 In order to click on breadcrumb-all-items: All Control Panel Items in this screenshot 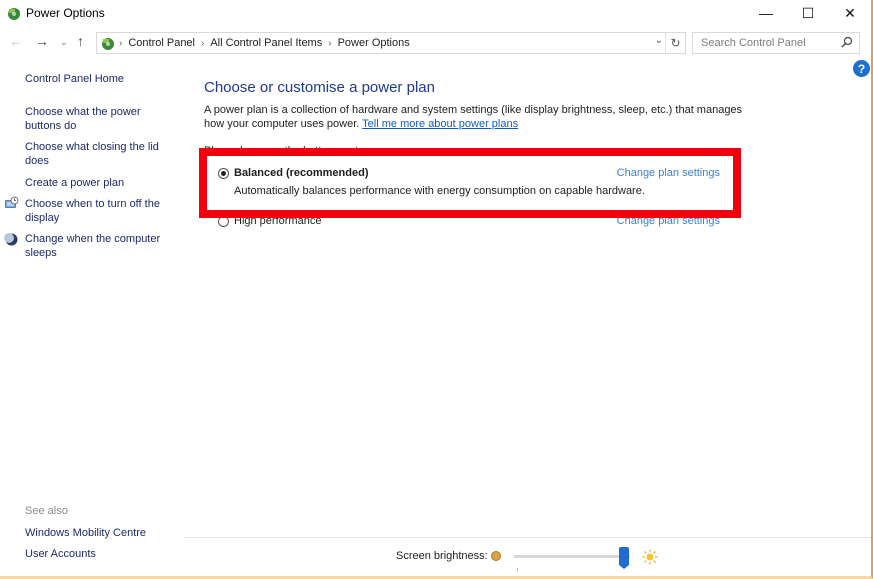, I will do `click(266, 43)`.